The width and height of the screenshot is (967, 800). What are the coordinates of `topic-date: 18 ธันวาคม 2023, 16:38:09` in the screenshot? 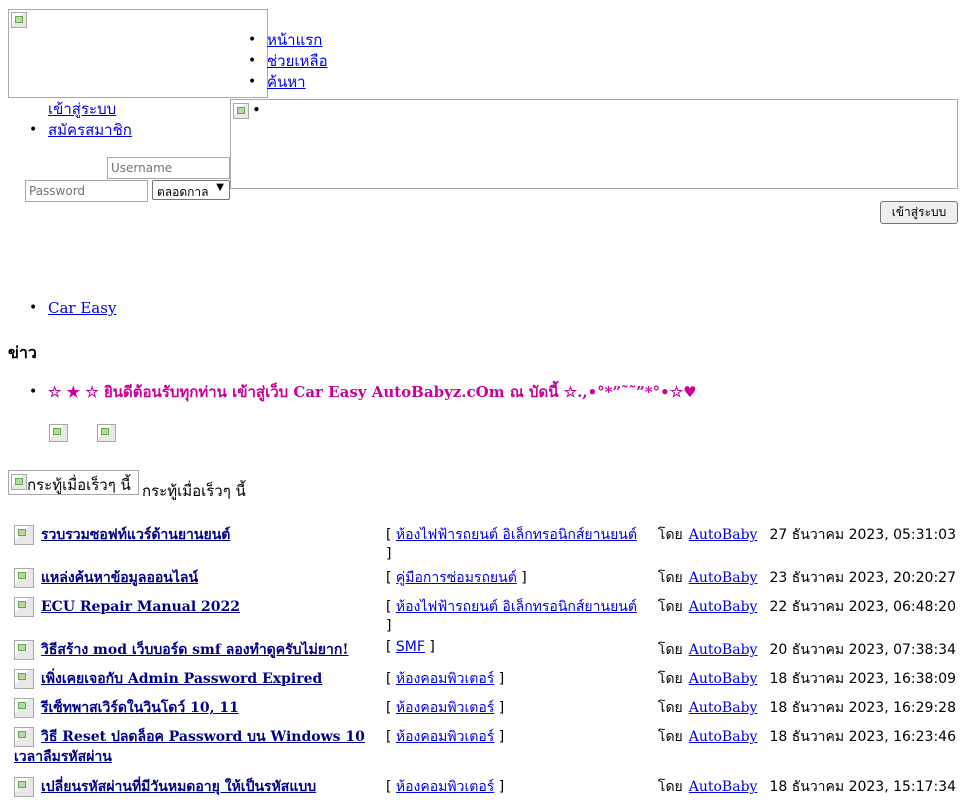 It's located at (862, 679).